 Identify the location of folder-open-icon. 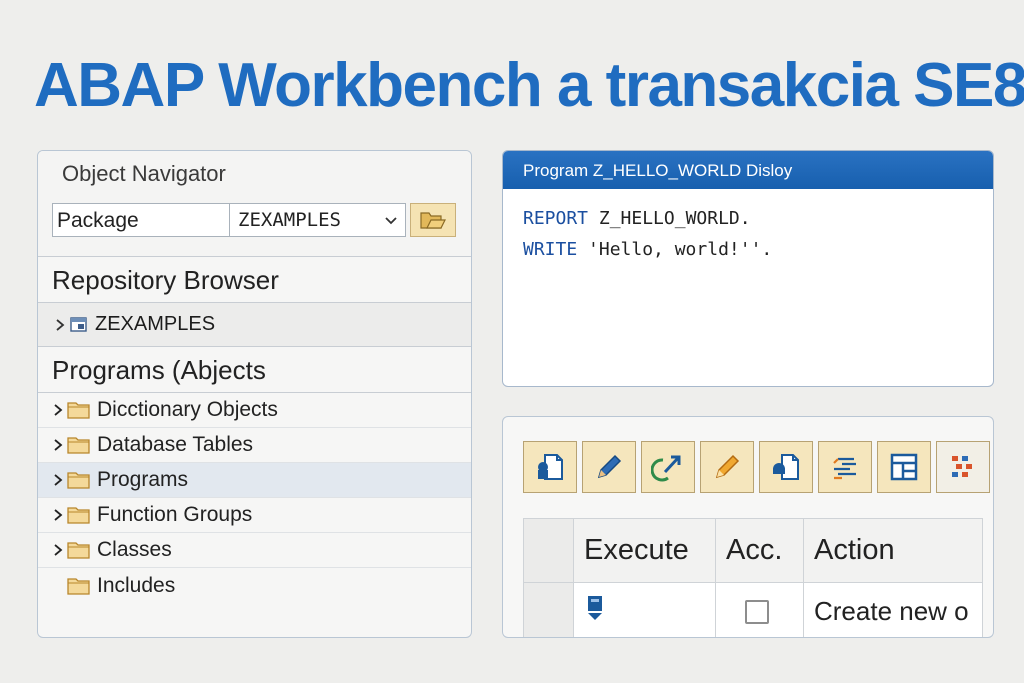
(433, 220).